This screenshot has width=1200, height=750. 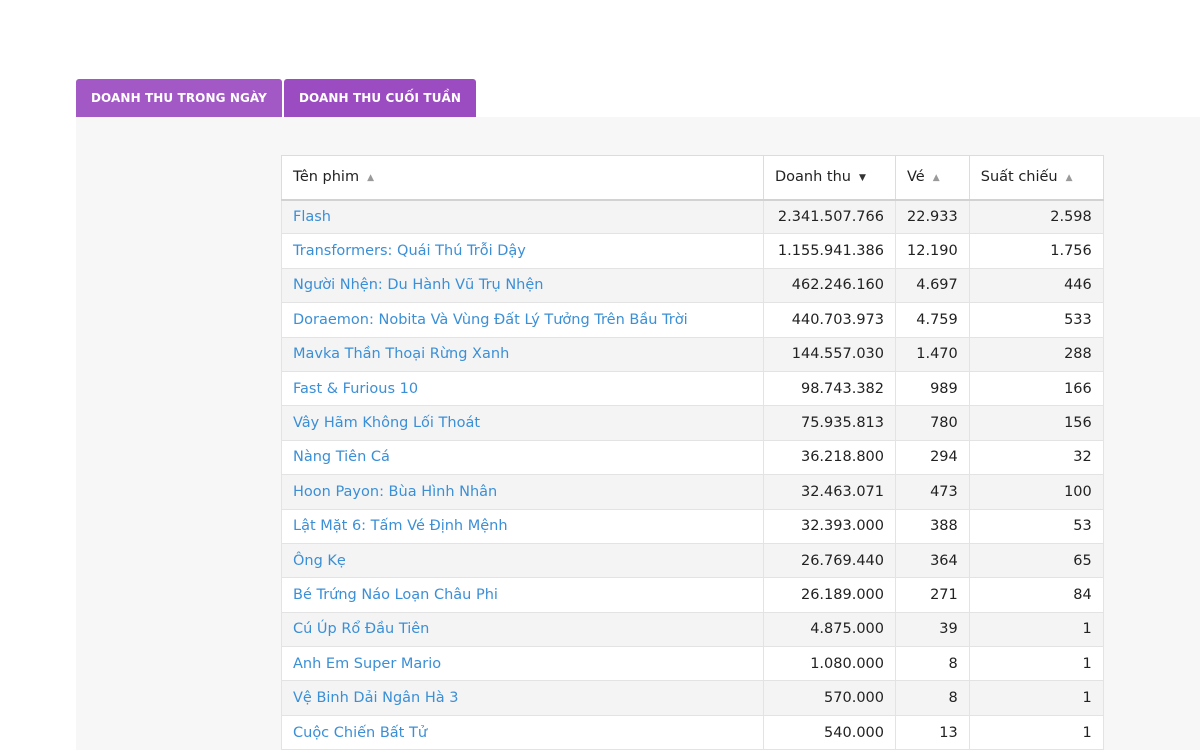 I want to click on movie-title-cell: Người Nhện: Du Hành Vũ Trụ Nhện, so click(x=522, y=285).